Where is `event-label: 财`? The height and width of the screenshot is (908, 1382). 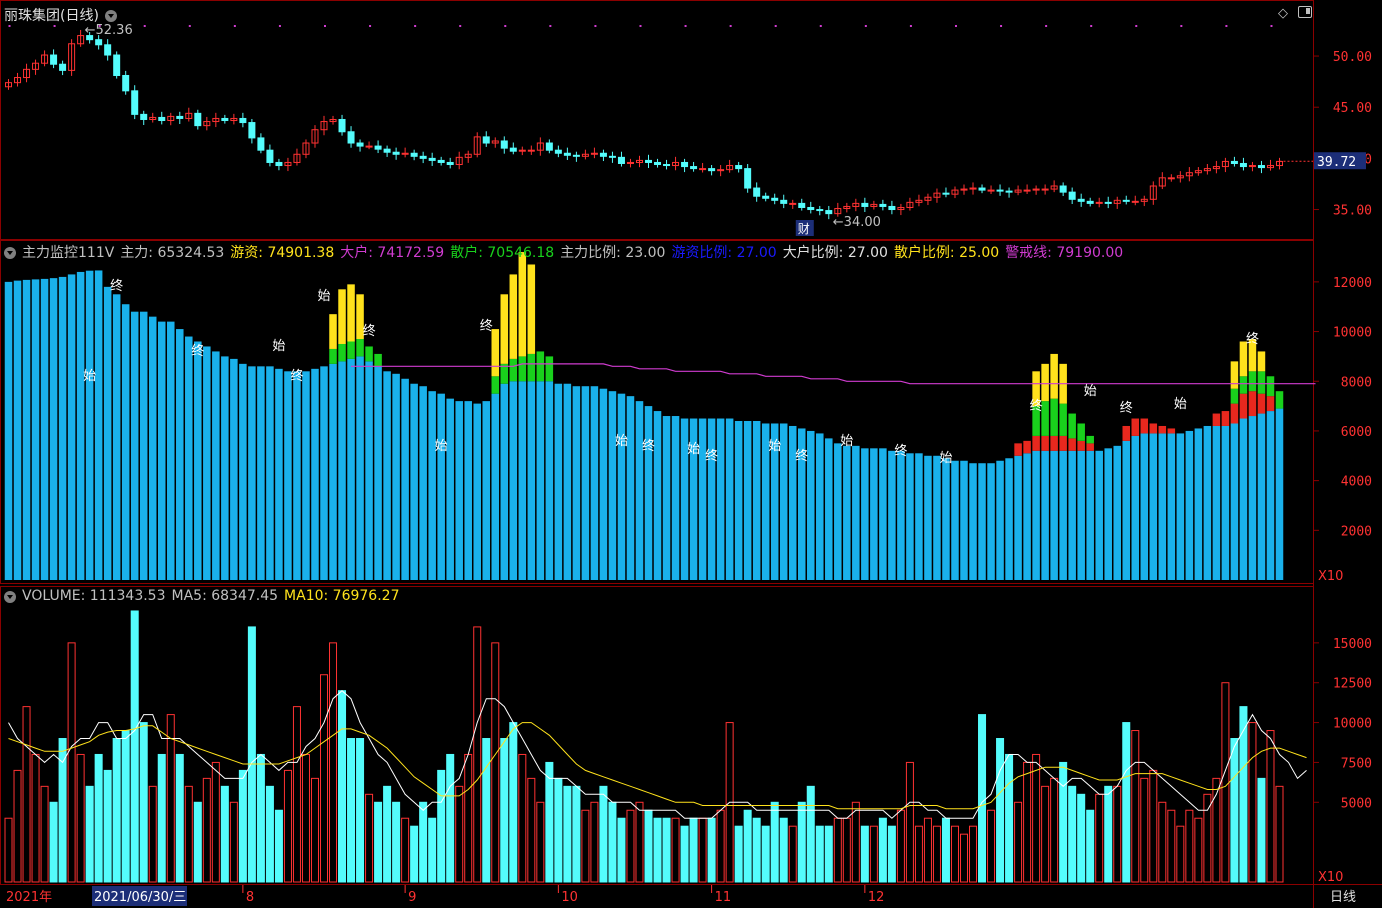 event-label: 财 is located at coordinates (804, 229).